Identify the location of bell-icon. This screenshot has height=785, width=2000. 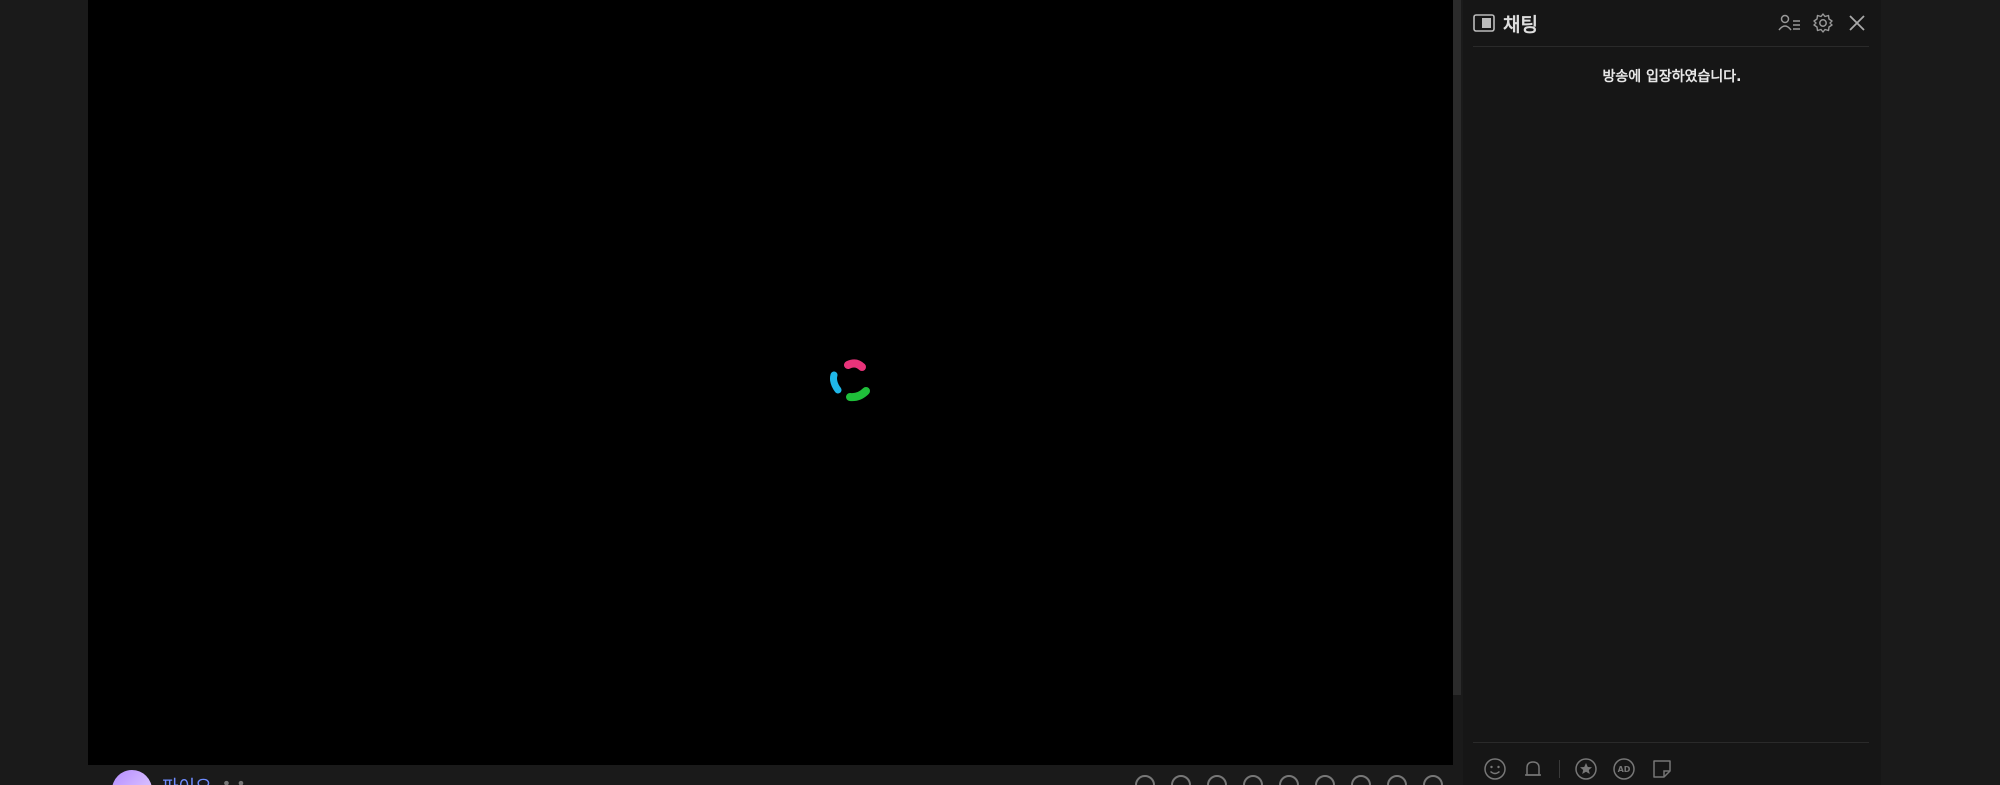
(1533, 769).